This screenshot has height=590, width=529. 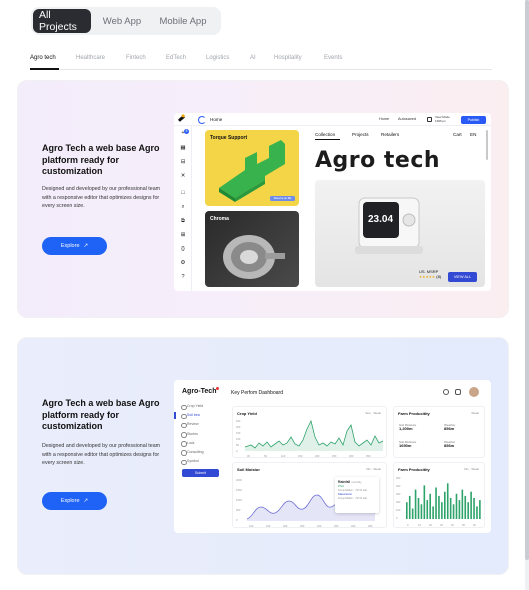 I want to click on category-events: Events, so click(x=333, y=58).